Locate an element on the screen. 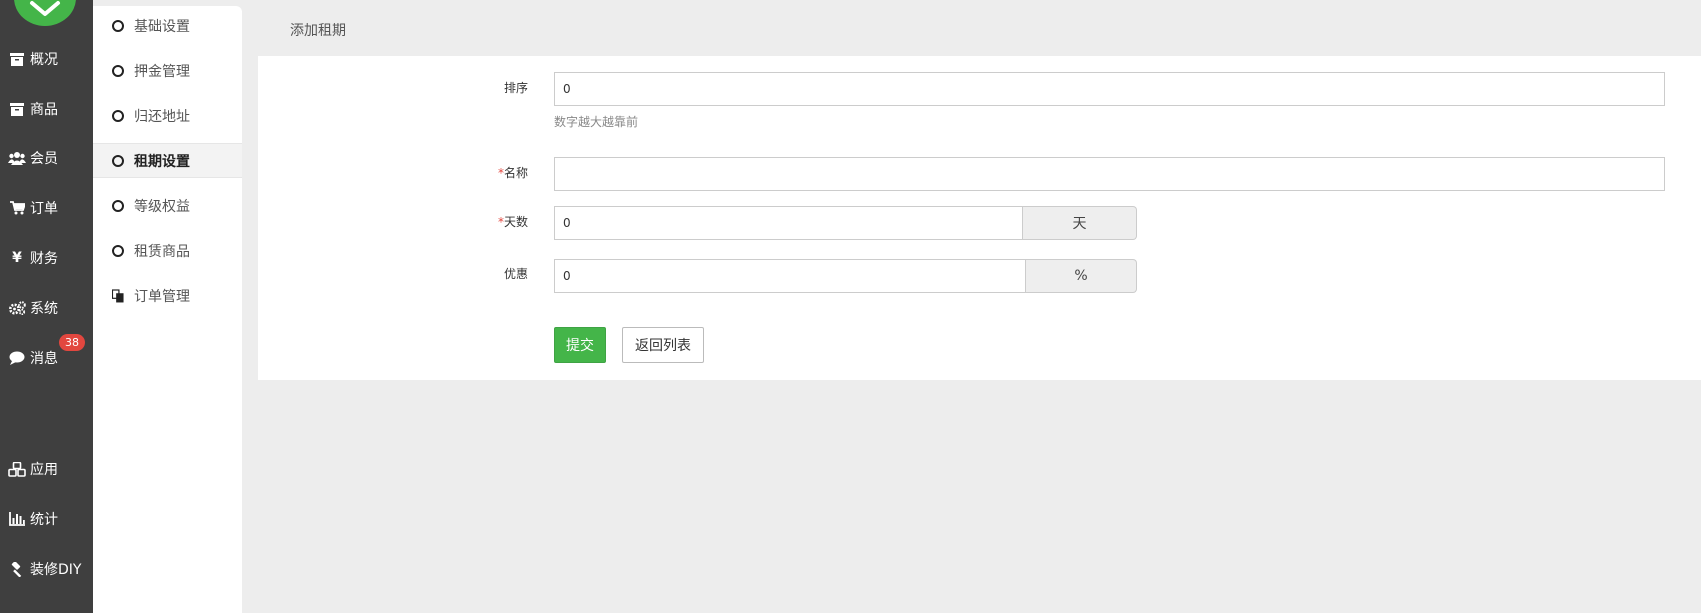  sort-help-text: 数字越大越靠前 is located at coordinates (596, 122).